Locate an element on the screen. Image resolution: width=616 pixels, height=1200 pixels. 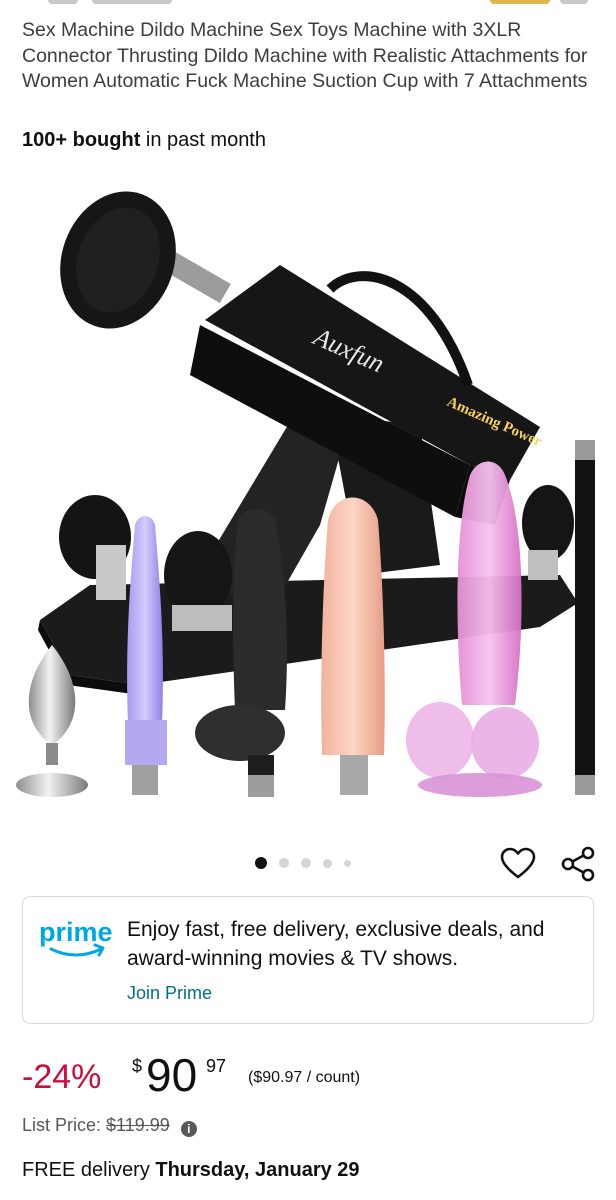
list-price-label: List Price: is located at coordinates (62, 1125).